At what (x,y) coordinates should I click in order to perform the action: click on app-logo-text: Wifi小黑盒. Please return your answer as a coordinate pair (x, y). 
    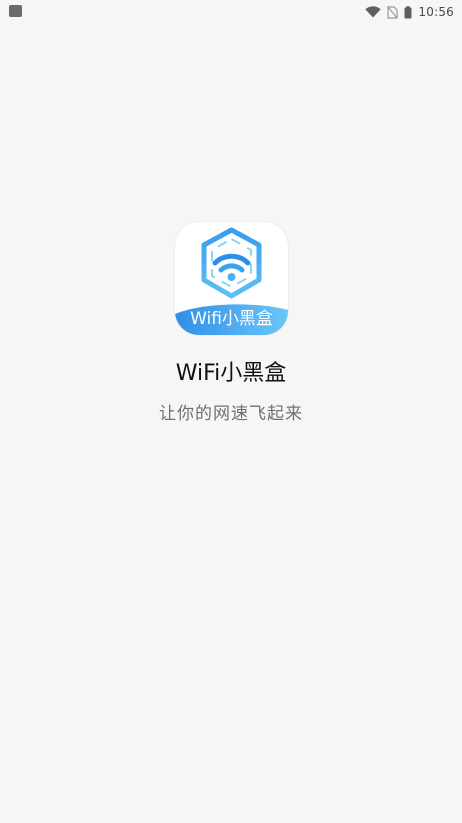
    Looking at the image, I should click on (231, 319).